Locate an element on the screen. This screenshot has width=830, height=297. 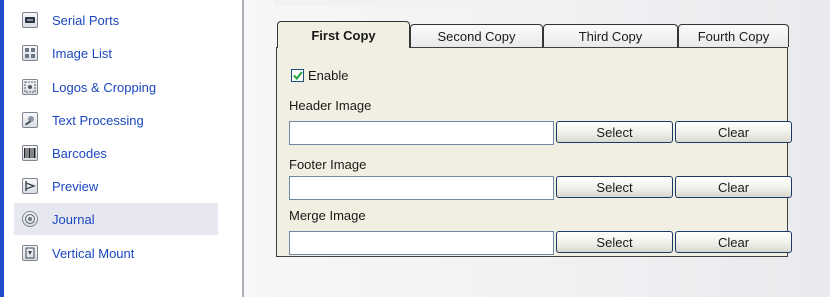
tab-first-copy: First Copy is located at coordinates (343, 34).